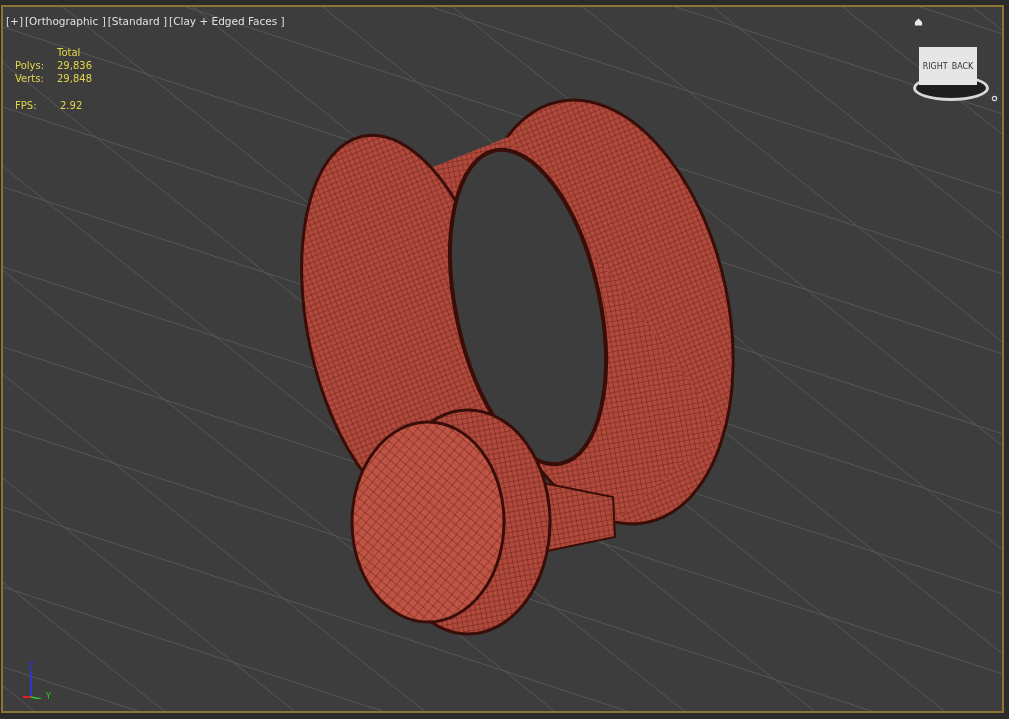 The height and width of the screenshot is (719, 1009). Describe the element at coordinates (227, 21) in the screenshot. I see `viewport-menu-label: [Clay + Edged Faces ]` at that location.